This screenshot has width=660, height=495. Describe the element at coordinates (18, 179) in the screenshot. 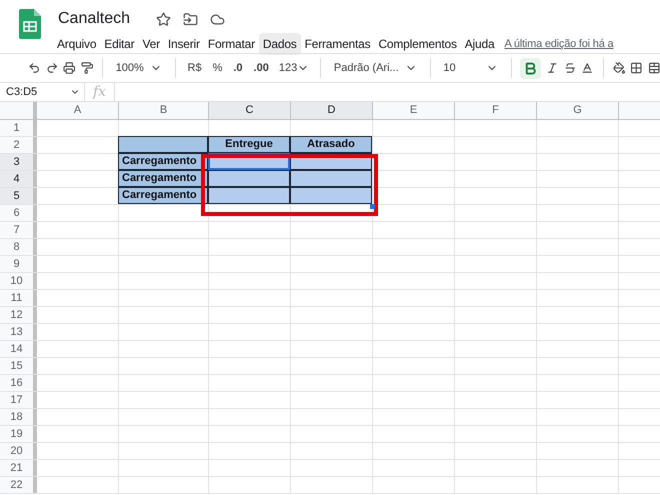

I see `row-header: 4` at that location.